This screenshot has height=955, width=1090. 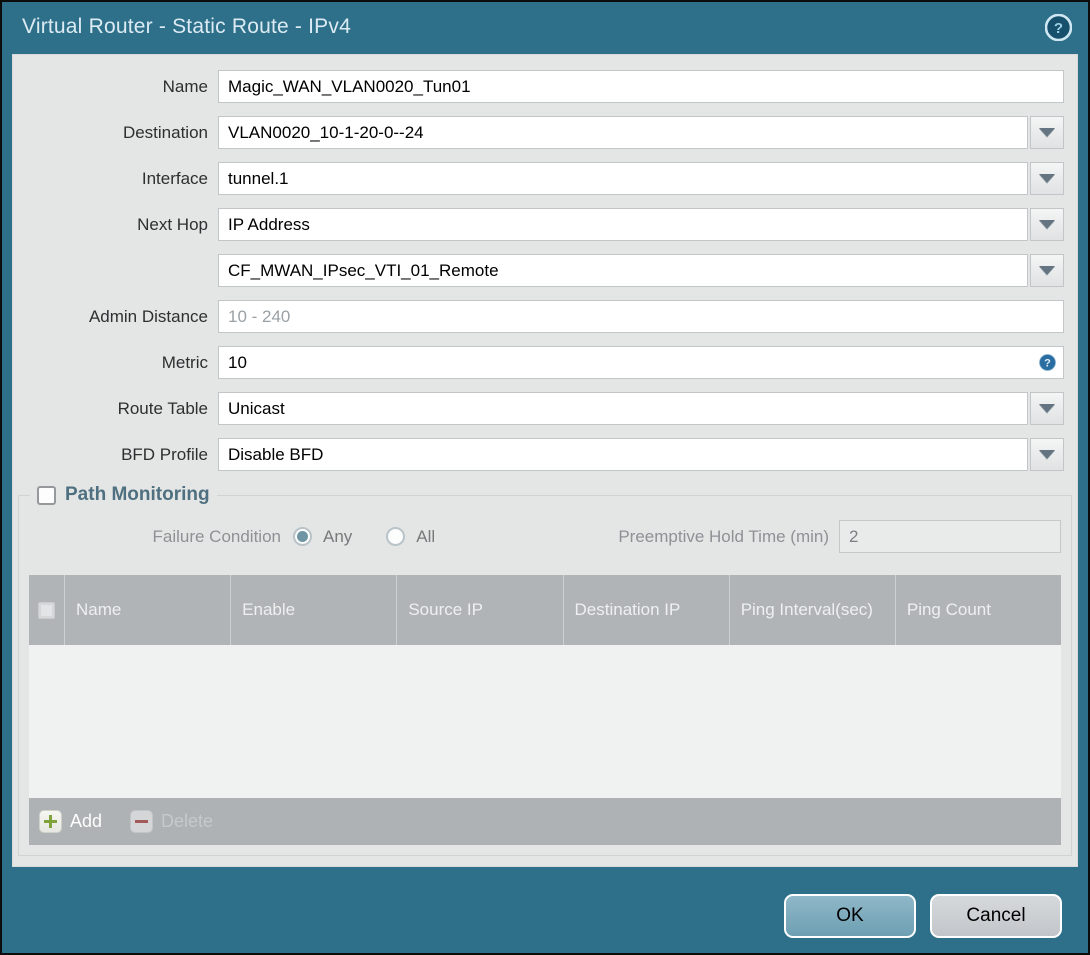 What do you see at coordinates (623, 178) in the screenshot?
I see `interface-input` at bounding box center [623, 178].